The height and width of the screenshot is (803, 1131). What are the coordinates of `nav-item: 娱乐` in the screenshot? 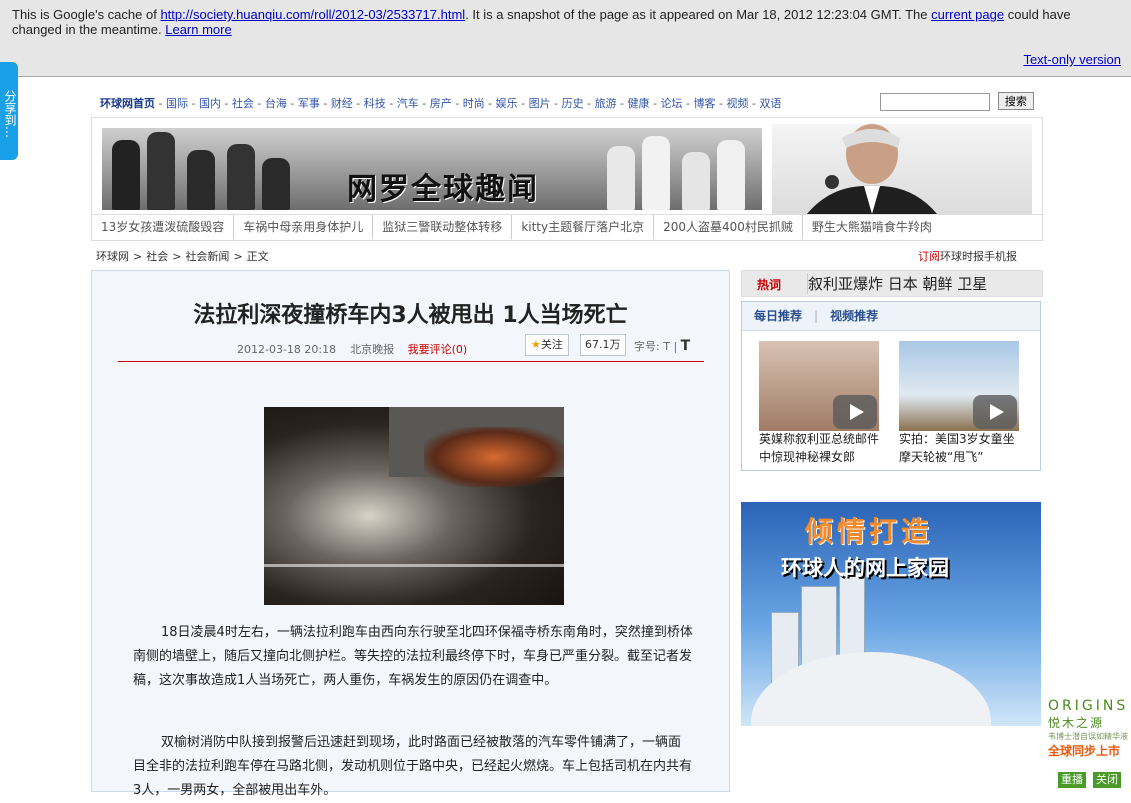 It's located at (507, 103).